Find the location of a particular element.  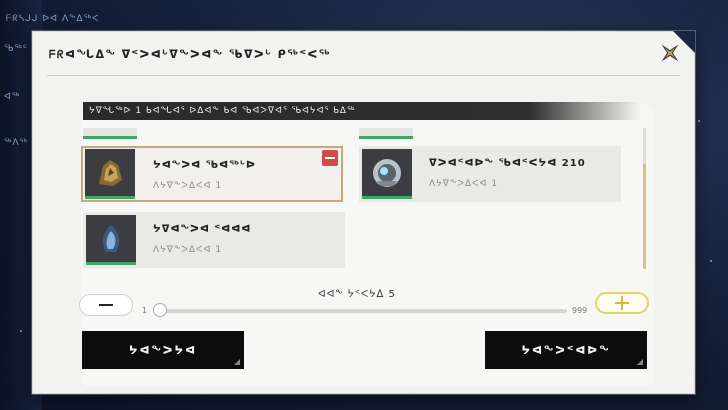

background-text: ᐊᖅ is located at coordinates (12, 97).